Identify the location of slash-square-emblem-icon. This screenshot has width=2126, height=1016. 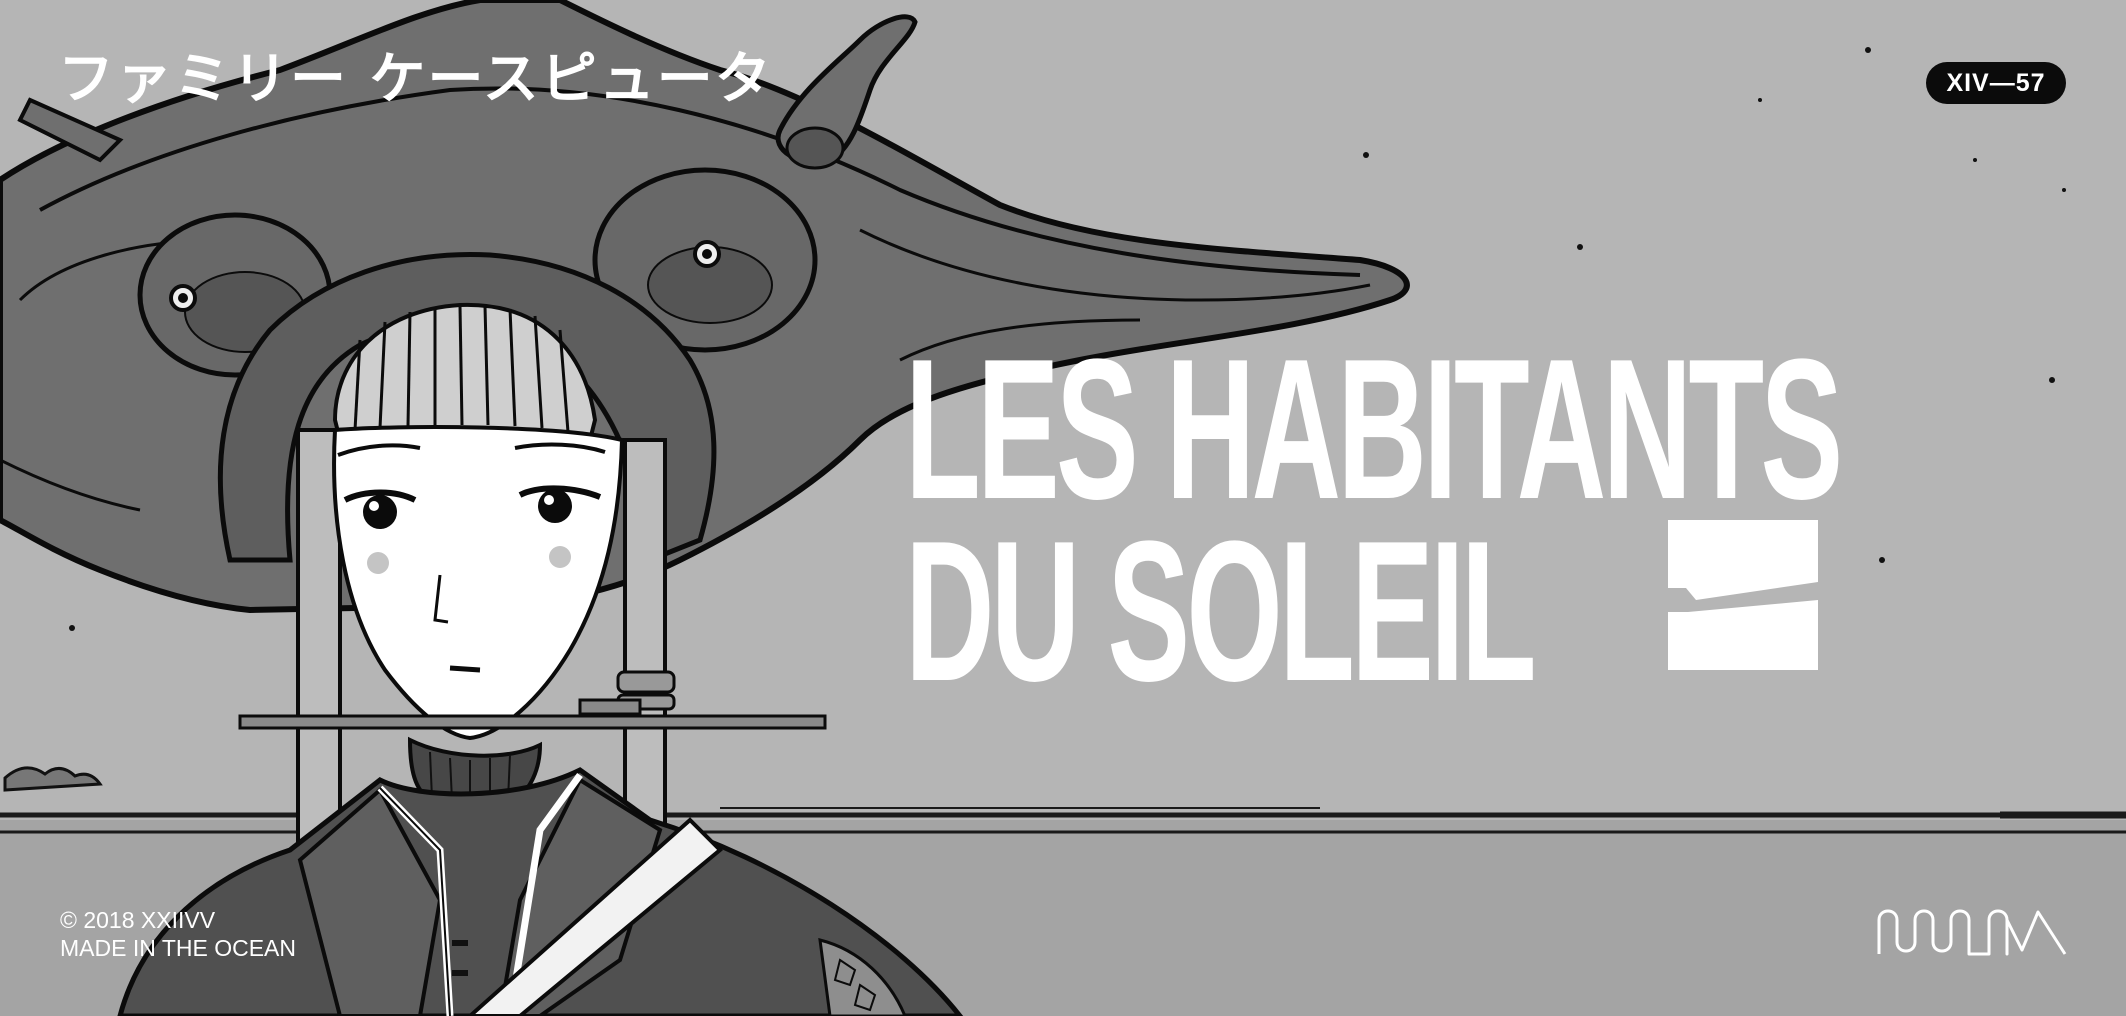
(1743, 595).